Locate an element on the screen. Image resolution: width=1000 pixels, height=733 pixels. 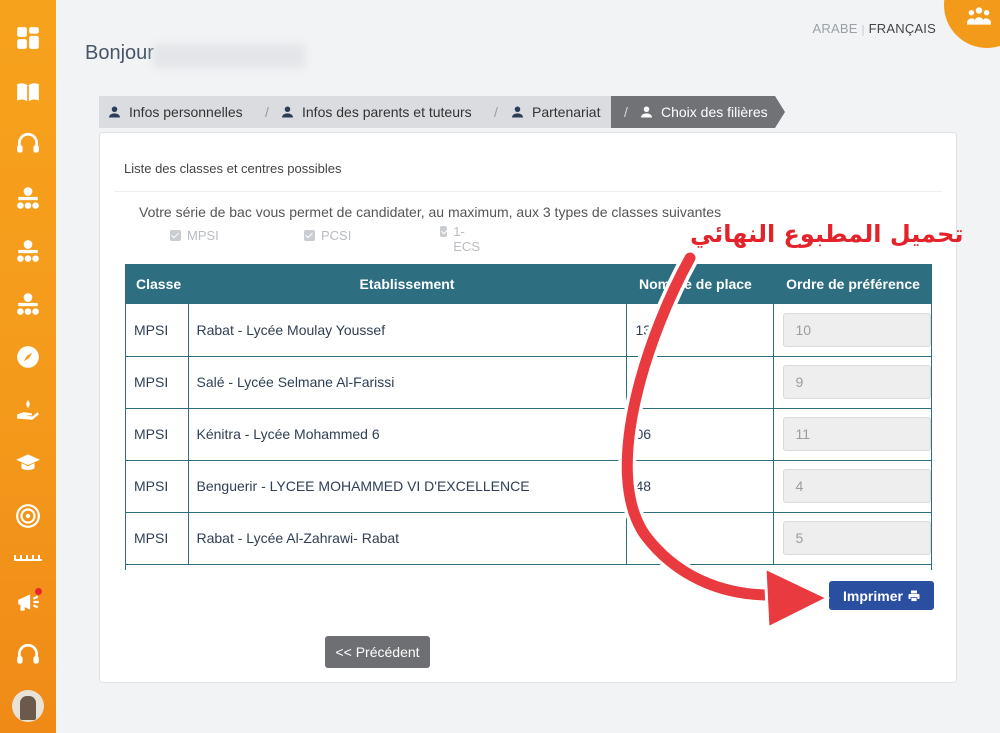
group-users-icon is located at coordinates (979, 17).